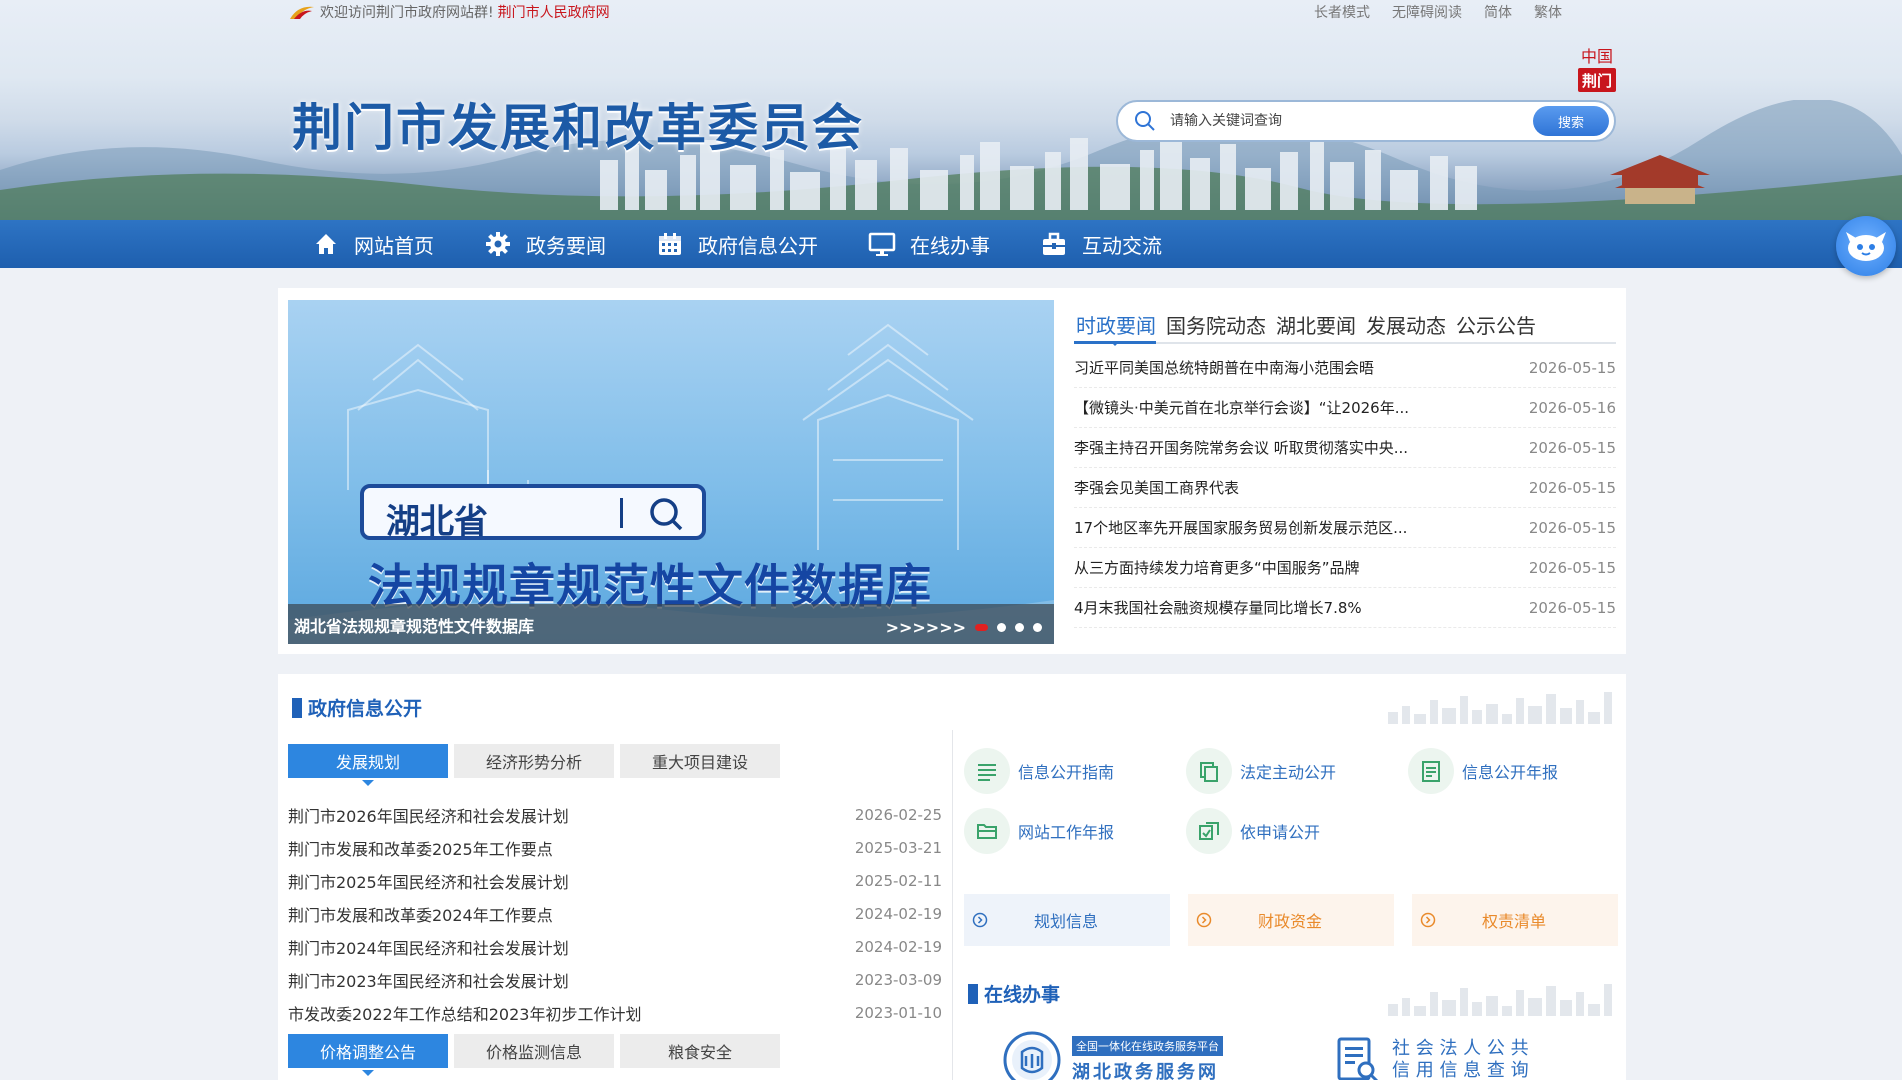 The width and height of the screenshot is (1902, 1080). Describe the element at coordinates (1279, 487) in the screenshot. I see `news-title: 李强会见美国工商界代表` at that location.